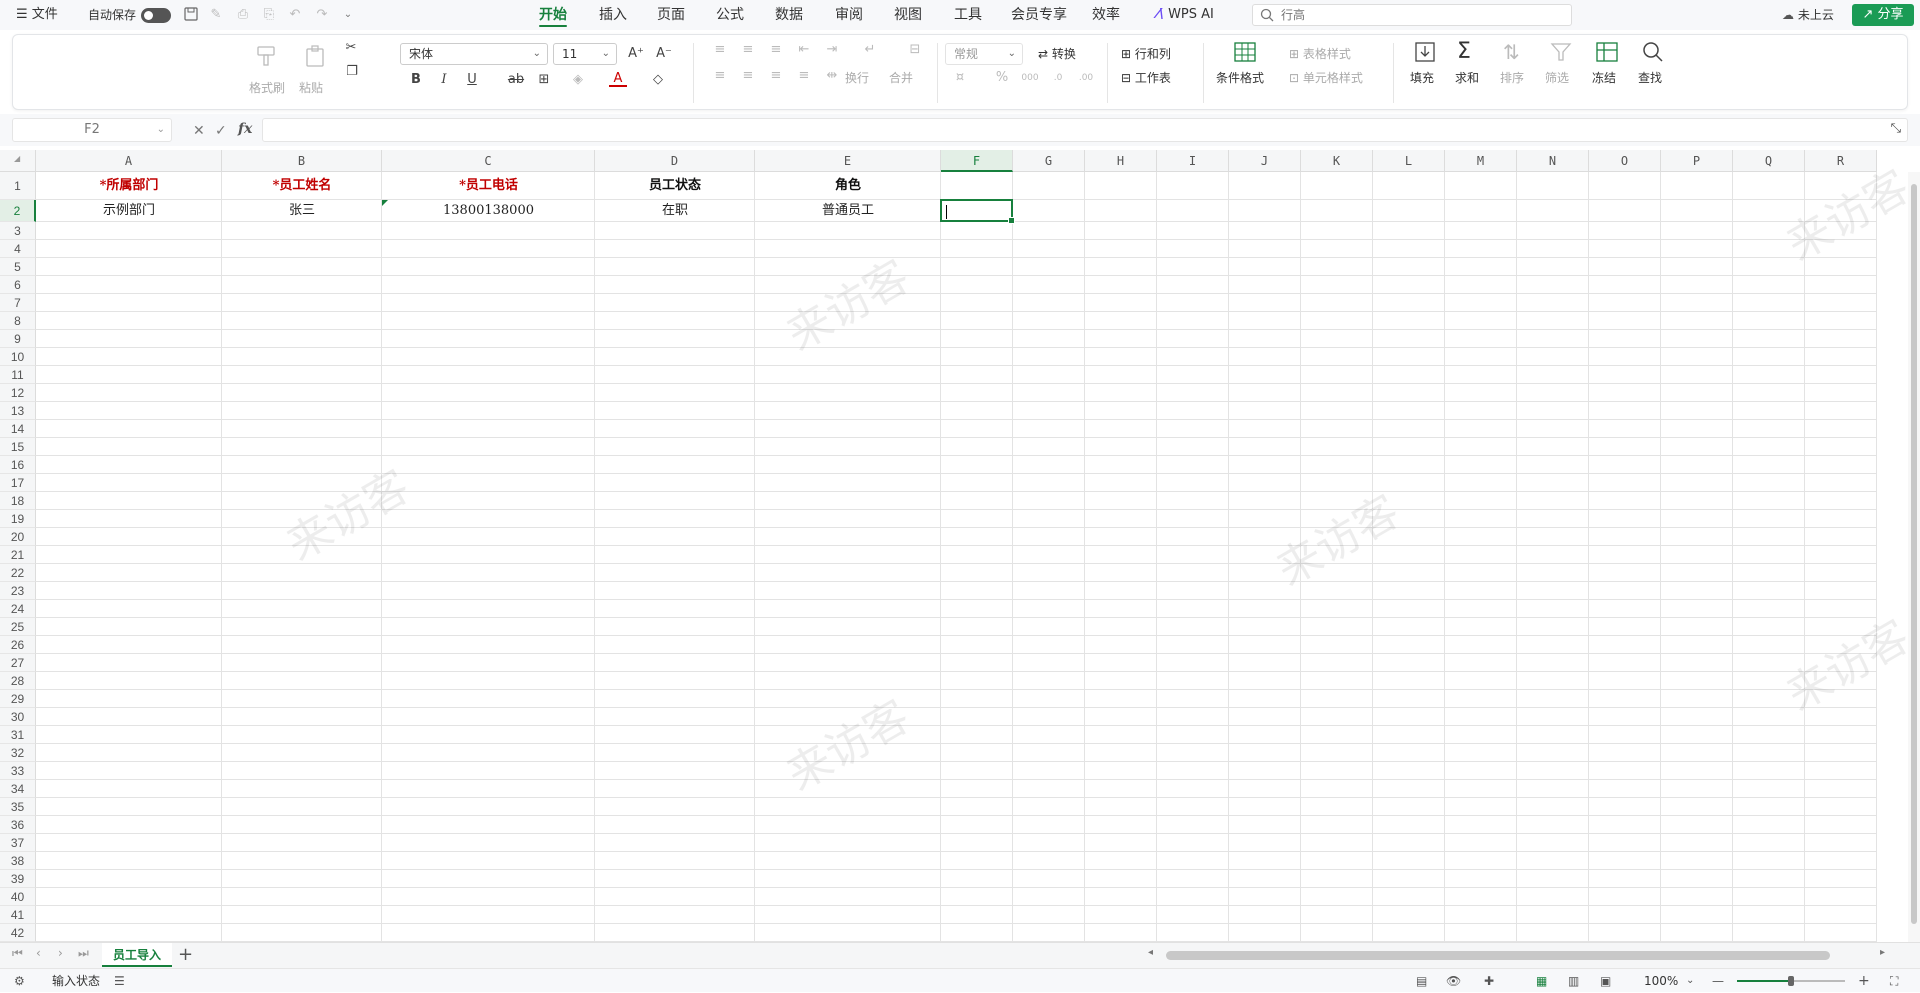 Image resolution: width=1920 pixels, height=993 pixels. What do you see at coordinates (302, 186) in the screenshot?
I see `header-cell-b: *员工姓名` at bounding box center [302, 186].